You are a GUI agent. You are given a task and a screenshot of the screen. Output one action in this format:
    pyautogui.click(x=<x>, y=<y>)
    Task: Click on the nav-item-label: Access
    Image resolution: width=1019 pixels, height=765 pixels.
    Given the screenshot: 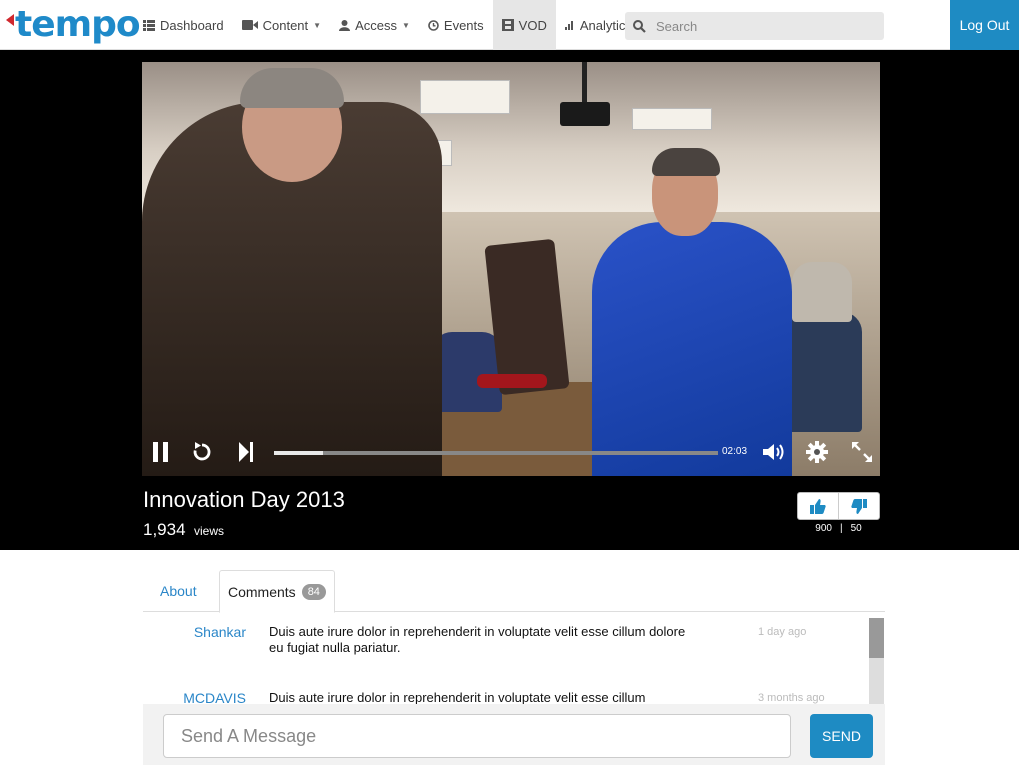 What is the action you would take?
    pyautogui.click(x=376, y=25)
    